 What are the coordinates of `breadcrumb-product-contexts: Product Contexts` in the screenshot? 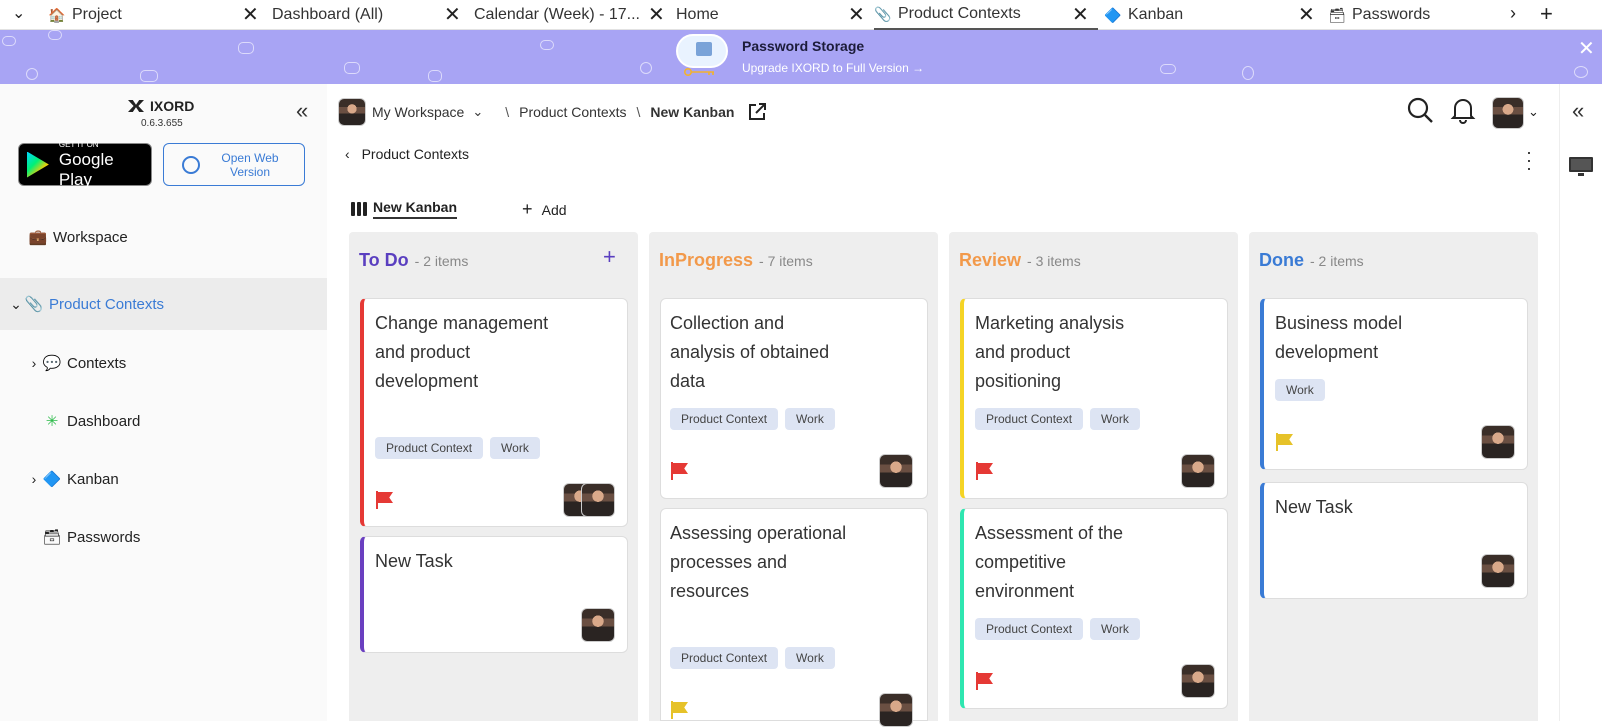 It's located at (572, 112).